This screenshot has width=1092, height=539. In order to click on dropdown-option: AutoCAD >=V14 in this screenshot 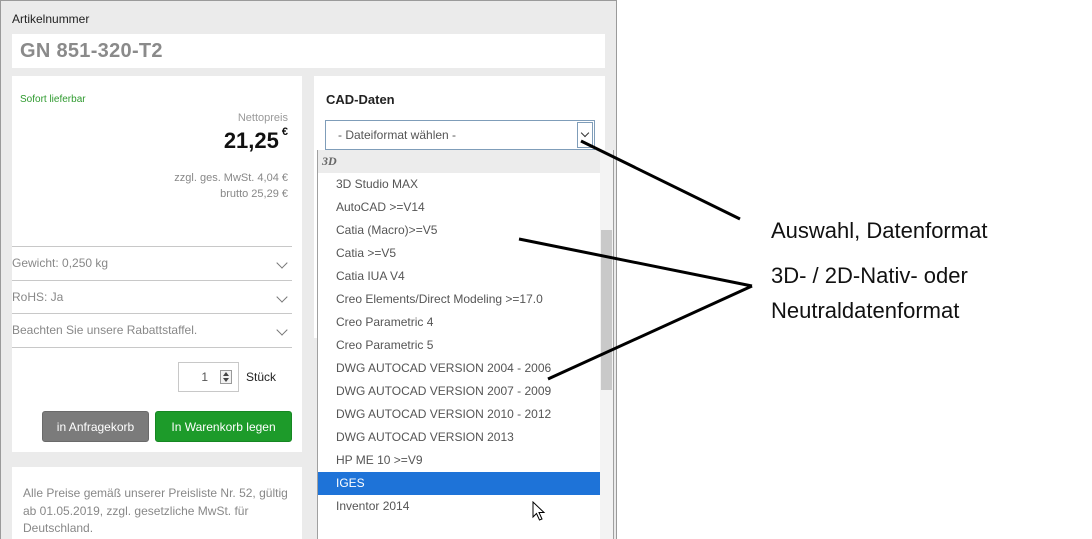, I will do `click(459, 207)`.